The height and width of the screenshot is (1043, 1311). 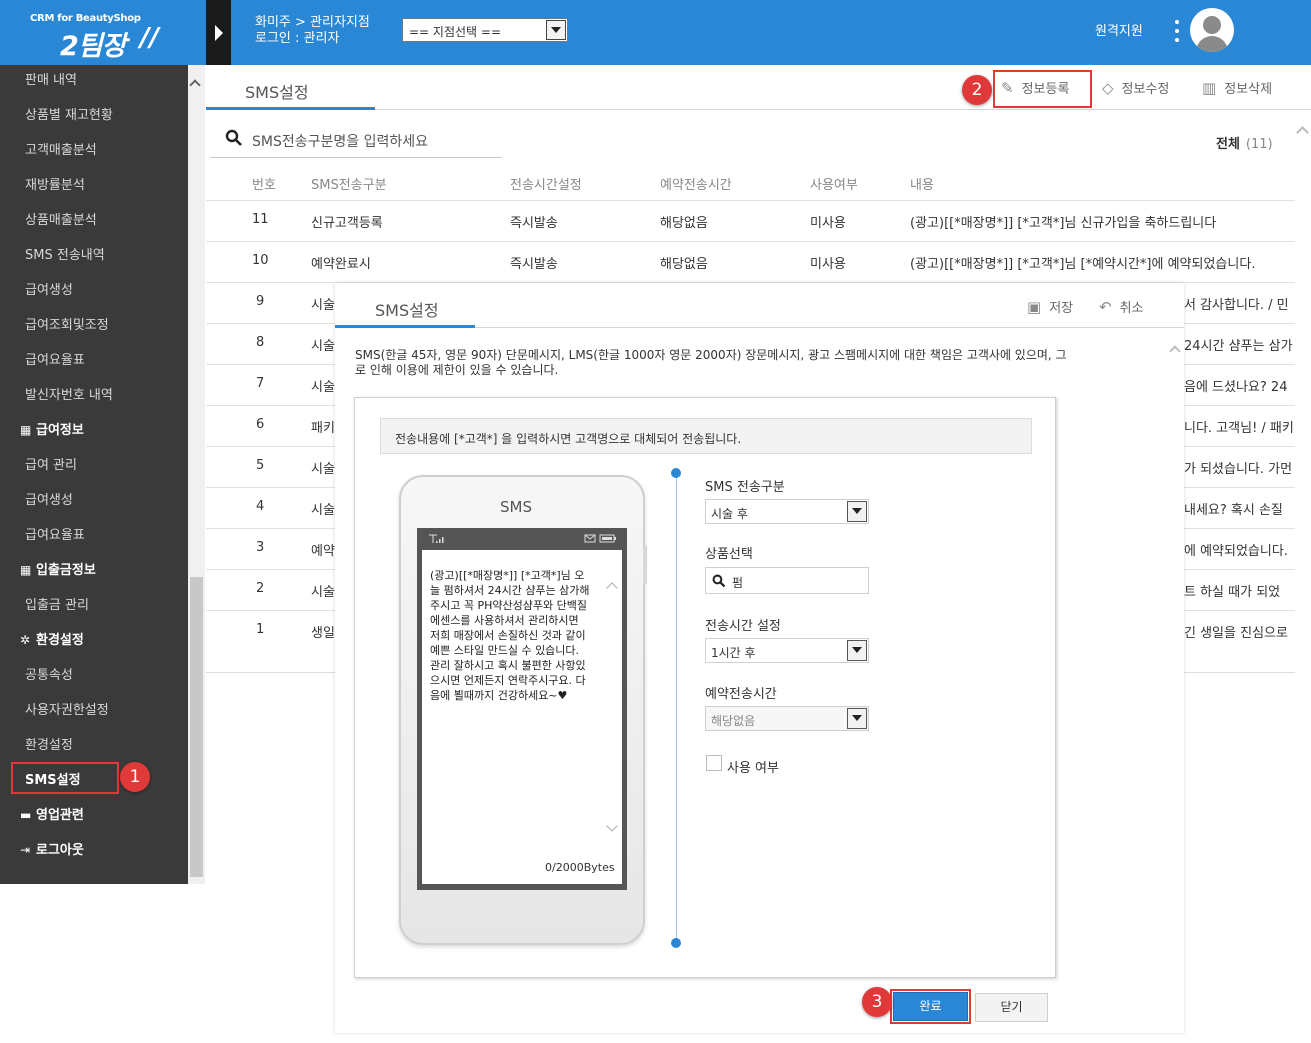 I want to click on send-time-label: 전송시간 설정, so click(x=743, y=626).